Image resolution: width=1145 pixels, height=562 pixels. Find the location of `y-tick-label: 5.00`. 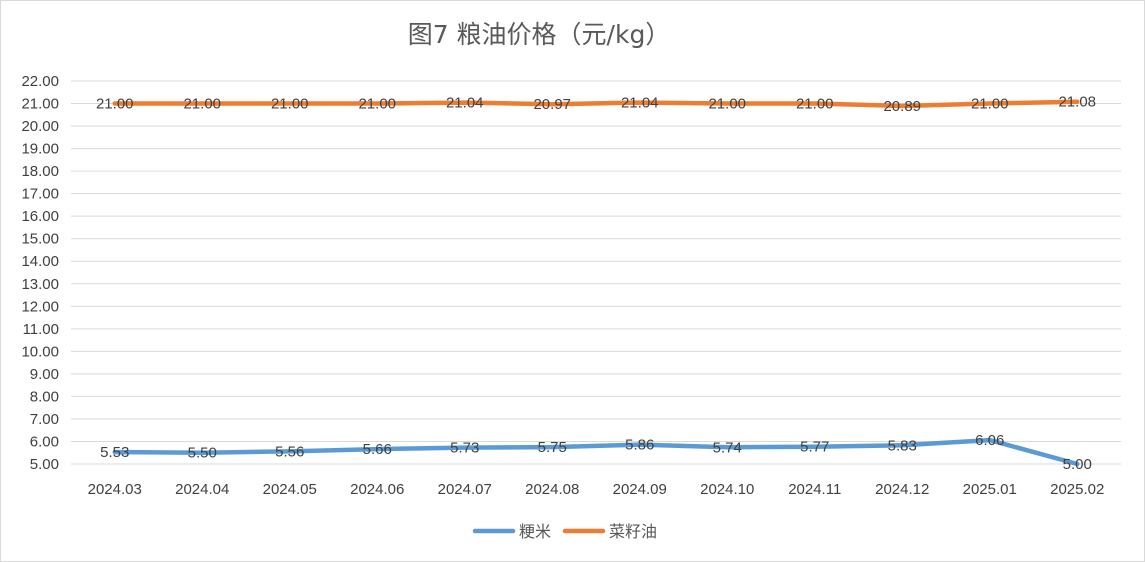

y-tick-label: 5.00 is located at coordinates (44, 464).